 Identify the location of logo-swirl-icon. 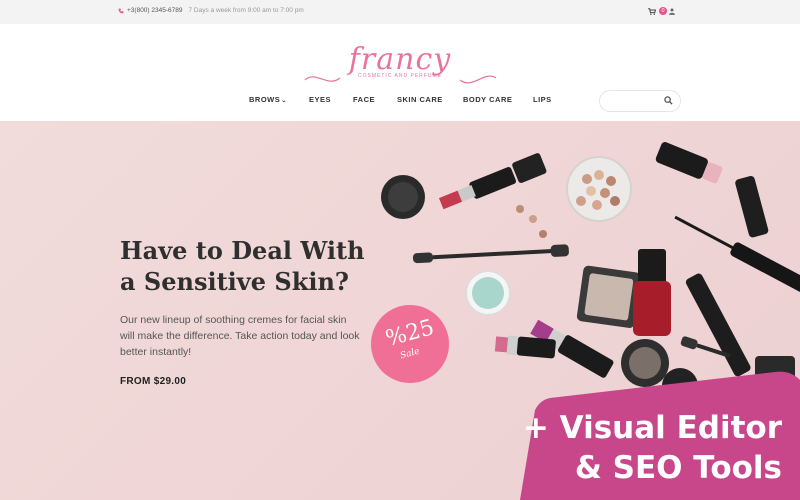
(400, 79).